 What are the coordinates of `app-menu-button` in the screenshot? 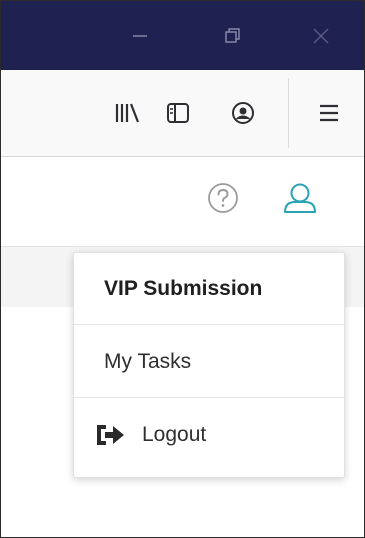 It's located at (329, 113).